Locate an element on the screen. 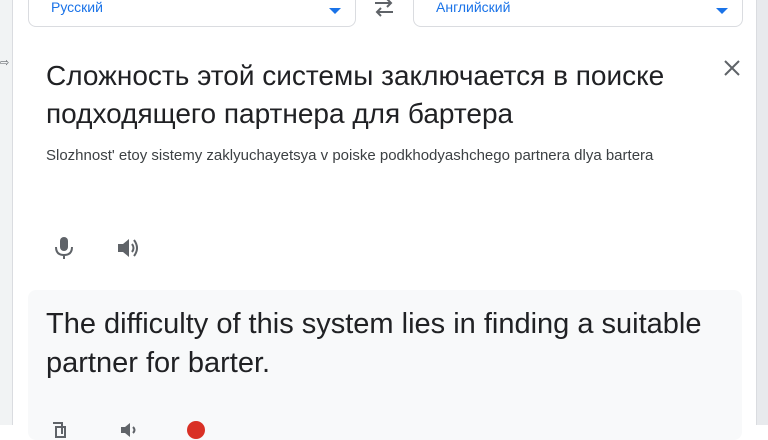 This screenshot has height=440, width=768. source-language-select: Русский is located at coordinates (192, 13).